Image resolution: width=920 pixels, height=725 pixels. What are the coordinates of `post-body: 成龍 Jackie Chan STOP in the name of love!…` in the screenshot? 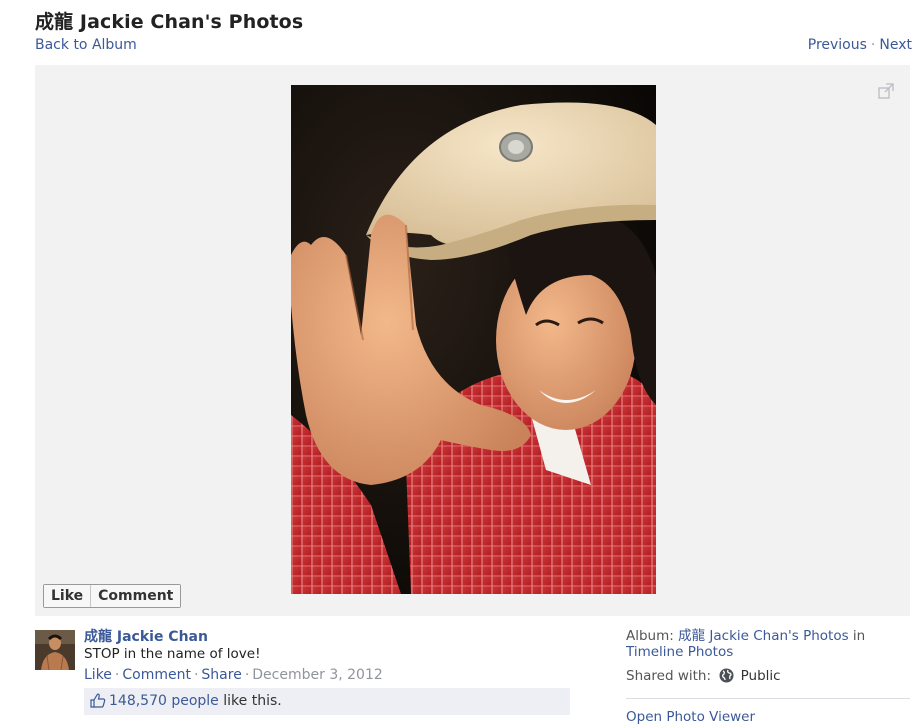 It's located at (327, 671).